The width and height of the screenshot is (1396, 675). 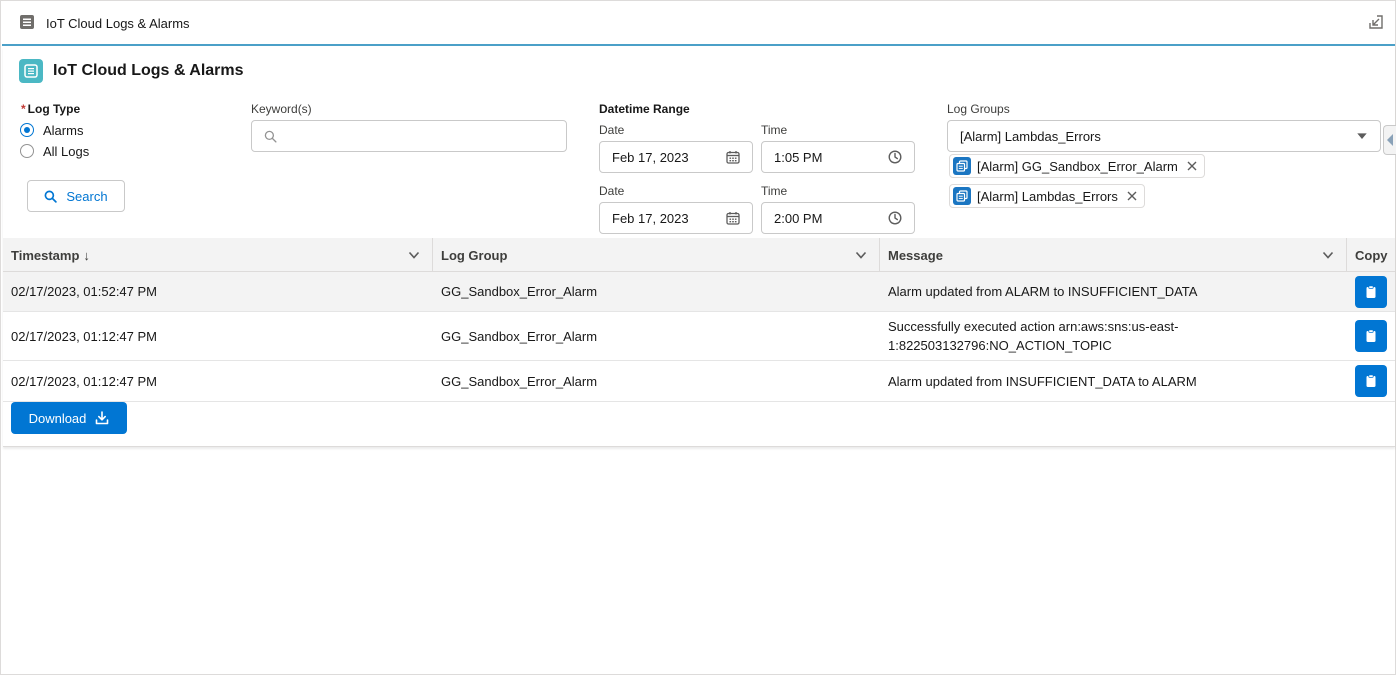 What do you see at coordinates (656, 255) in the screenshot?
I see `column-header-log-group: Log Group` at bounding box center [656, 255].